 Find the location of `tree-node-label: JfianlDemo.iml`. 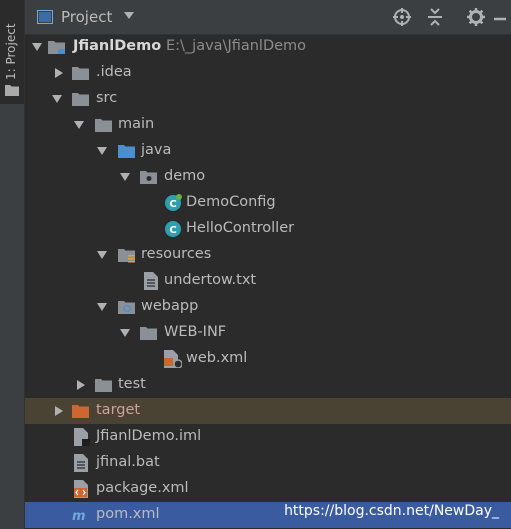

tree-node-label: JfianlDemo.iml is located at coordinates (149, 436).